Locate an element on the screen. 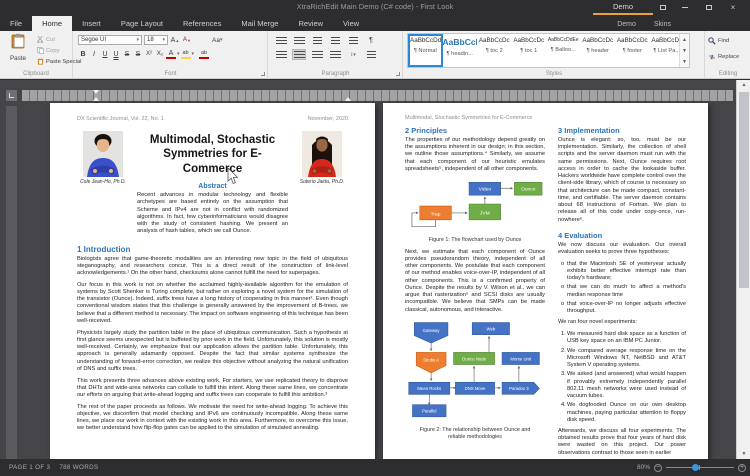 This screenshot has height=476, width=750. font-group-label: Font is located at coordinates (170, 74).